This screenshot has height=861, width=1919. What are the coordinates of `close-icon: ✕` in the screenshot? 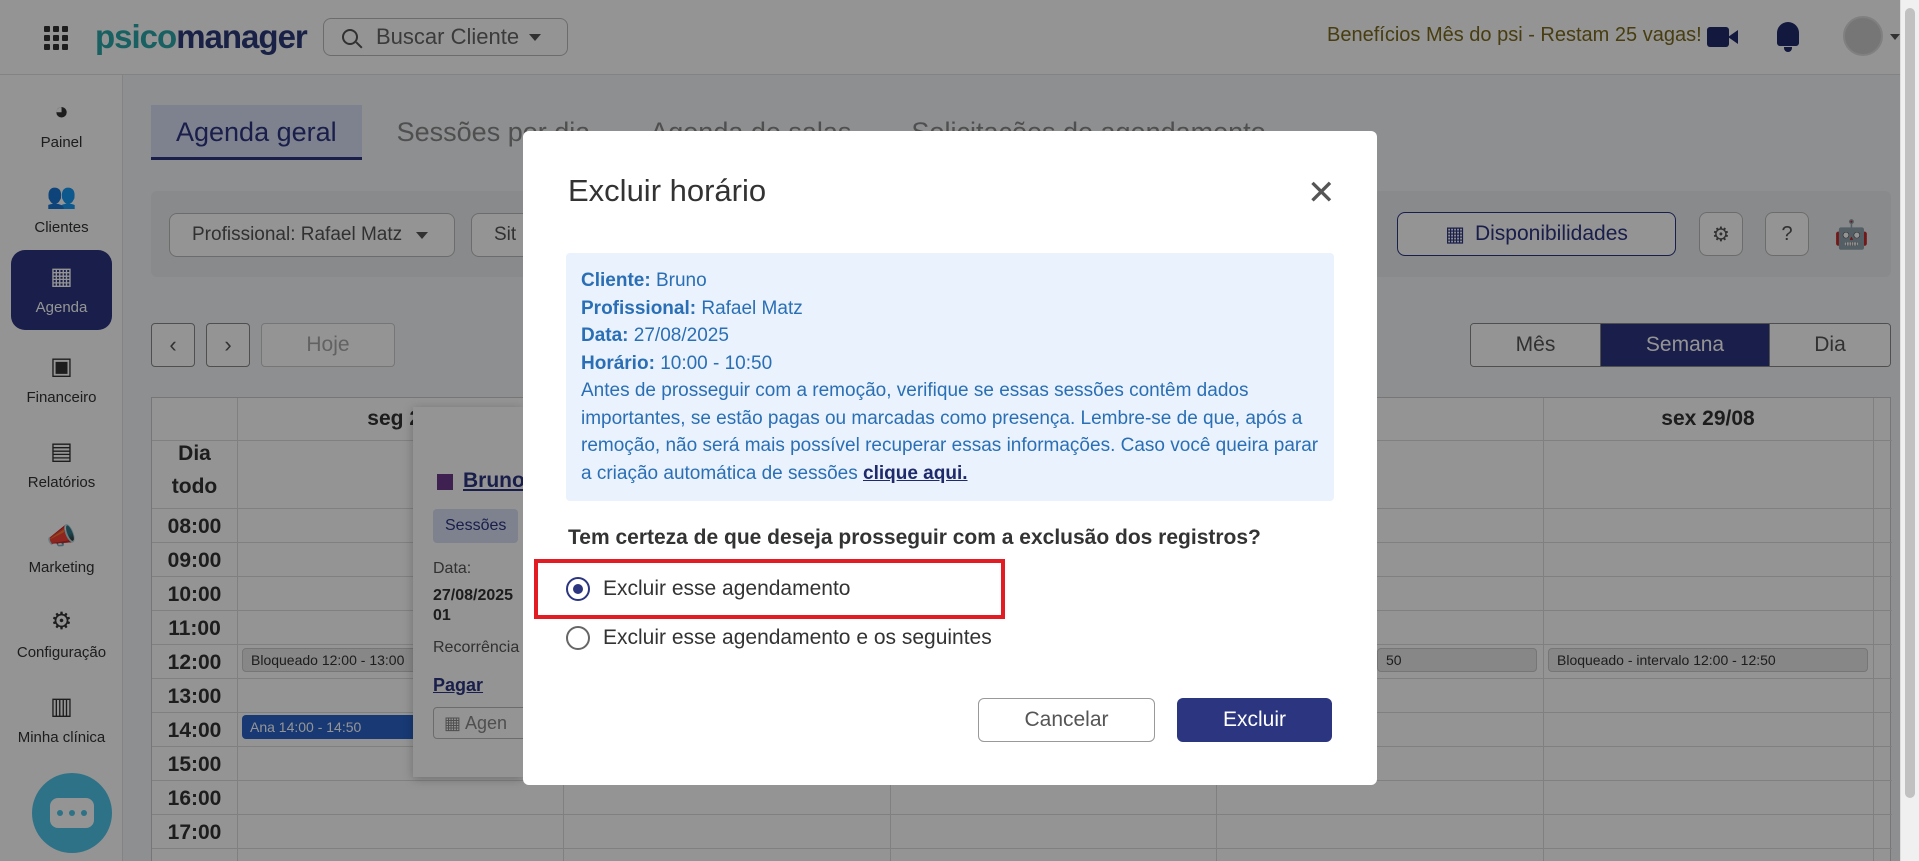 It's located at (1321, 193).